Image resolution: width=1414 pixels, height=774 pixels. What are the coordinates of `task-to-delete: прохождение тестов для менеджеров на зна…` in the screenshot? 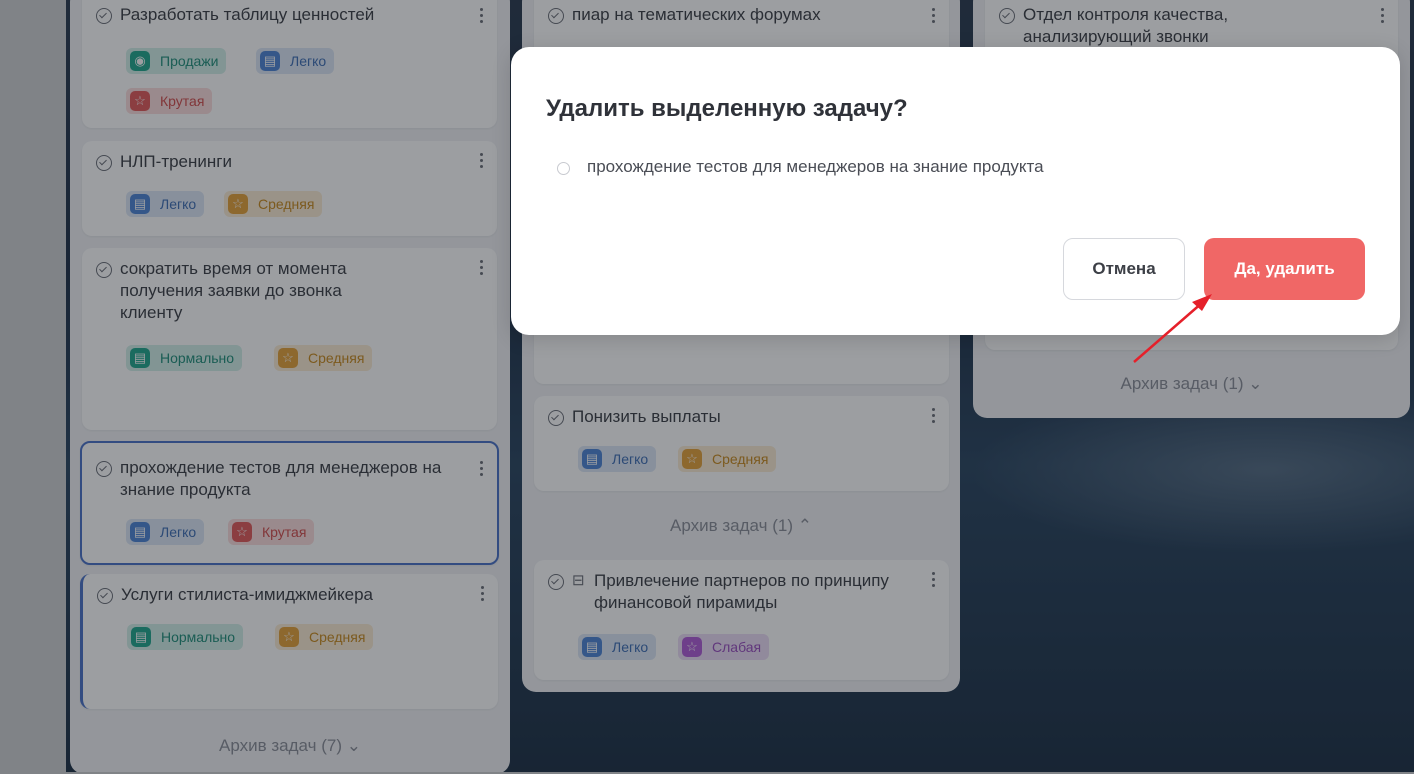 It's located at (815, 166).